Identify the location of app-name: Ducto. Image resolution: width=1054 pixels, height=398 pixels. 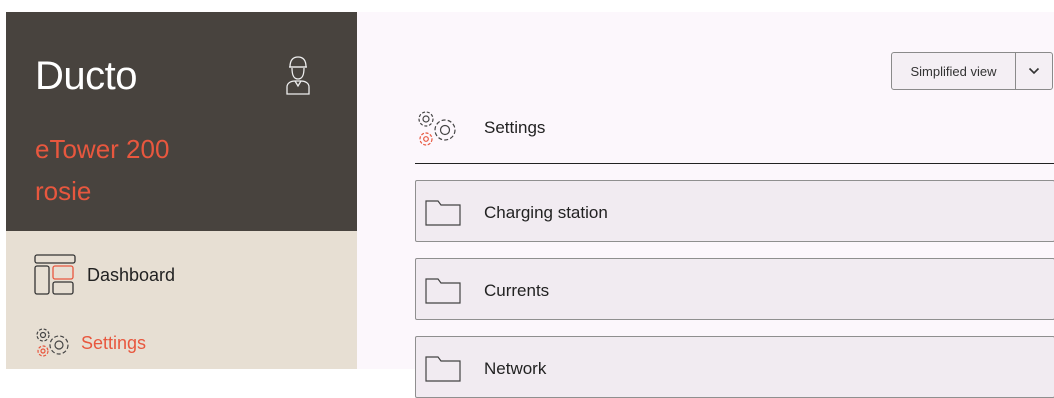
(86, 76).